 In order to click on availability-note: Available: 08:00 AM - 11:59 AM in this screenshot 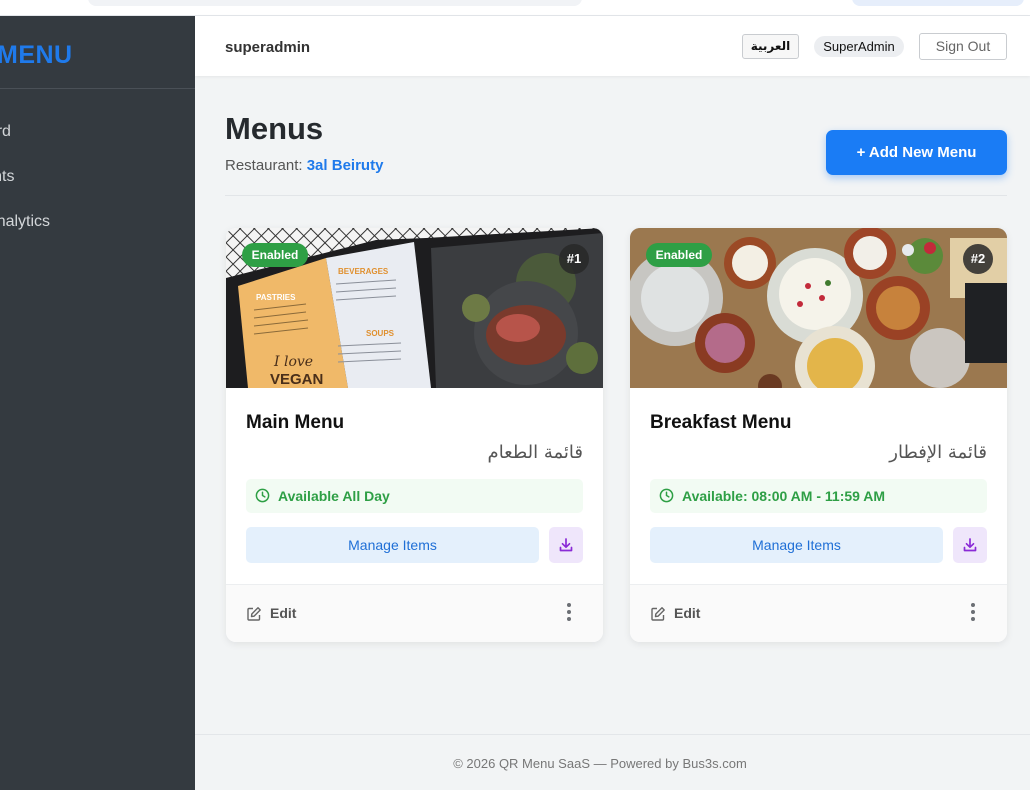, I will do `click(818, 496)`.